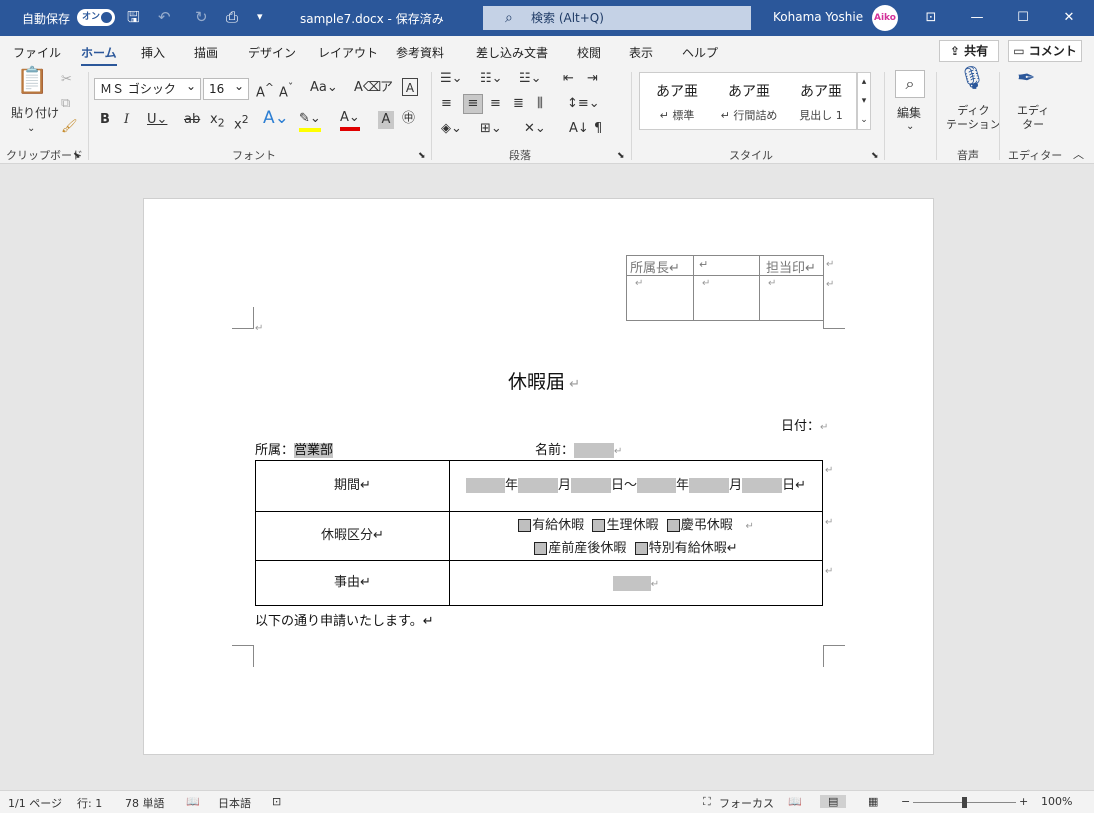  Describe the element at coordinates (558, 525) in the screenshot. I see `leave-type-option: 有給休暇` at that location.